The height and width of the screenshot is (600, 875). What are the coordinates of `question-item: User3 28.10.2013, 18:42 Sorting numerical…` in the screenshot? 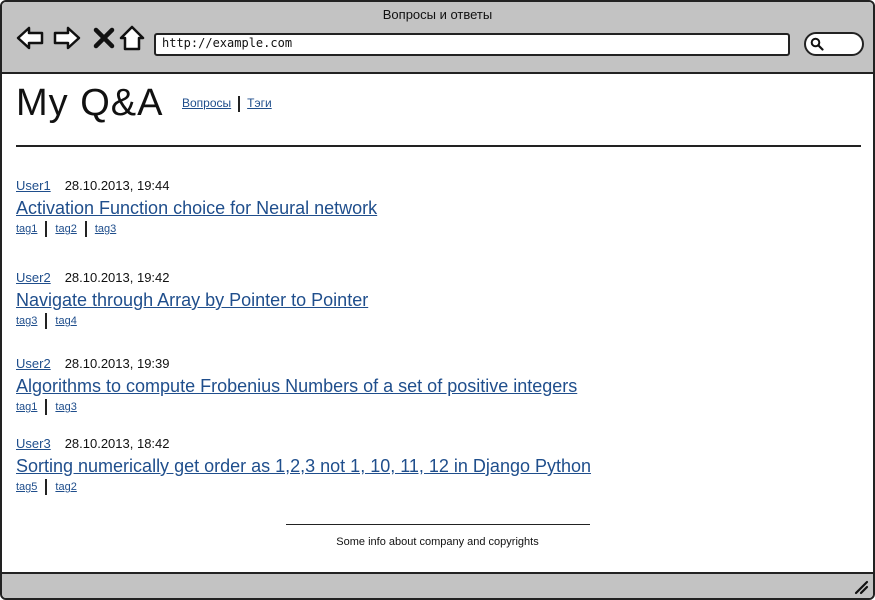 It's located at (303, 465).